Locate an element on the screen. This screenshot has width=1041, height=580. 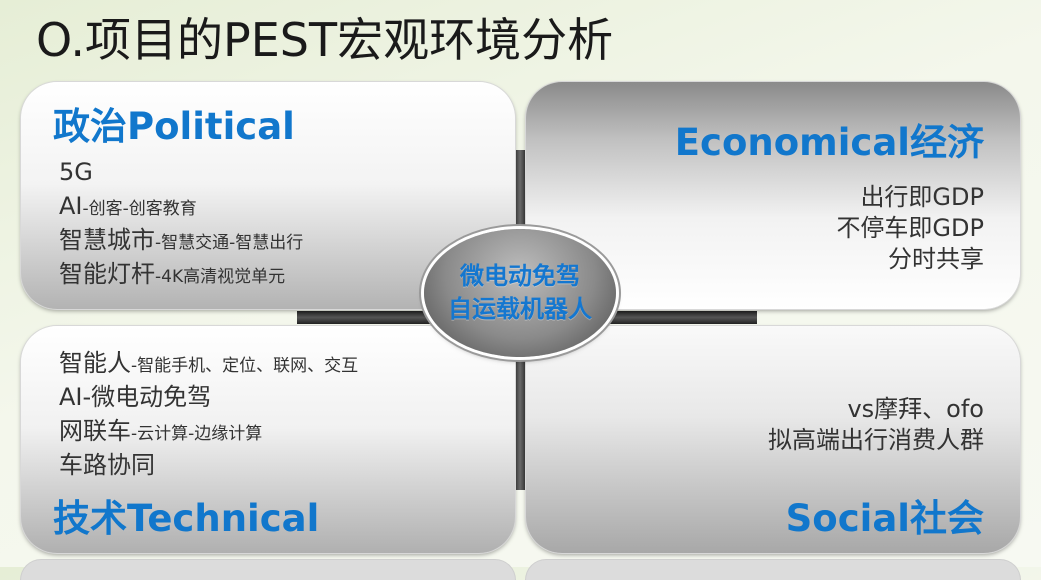
list-item: AI-微电动免驾 is located at coordinates (208, 399).